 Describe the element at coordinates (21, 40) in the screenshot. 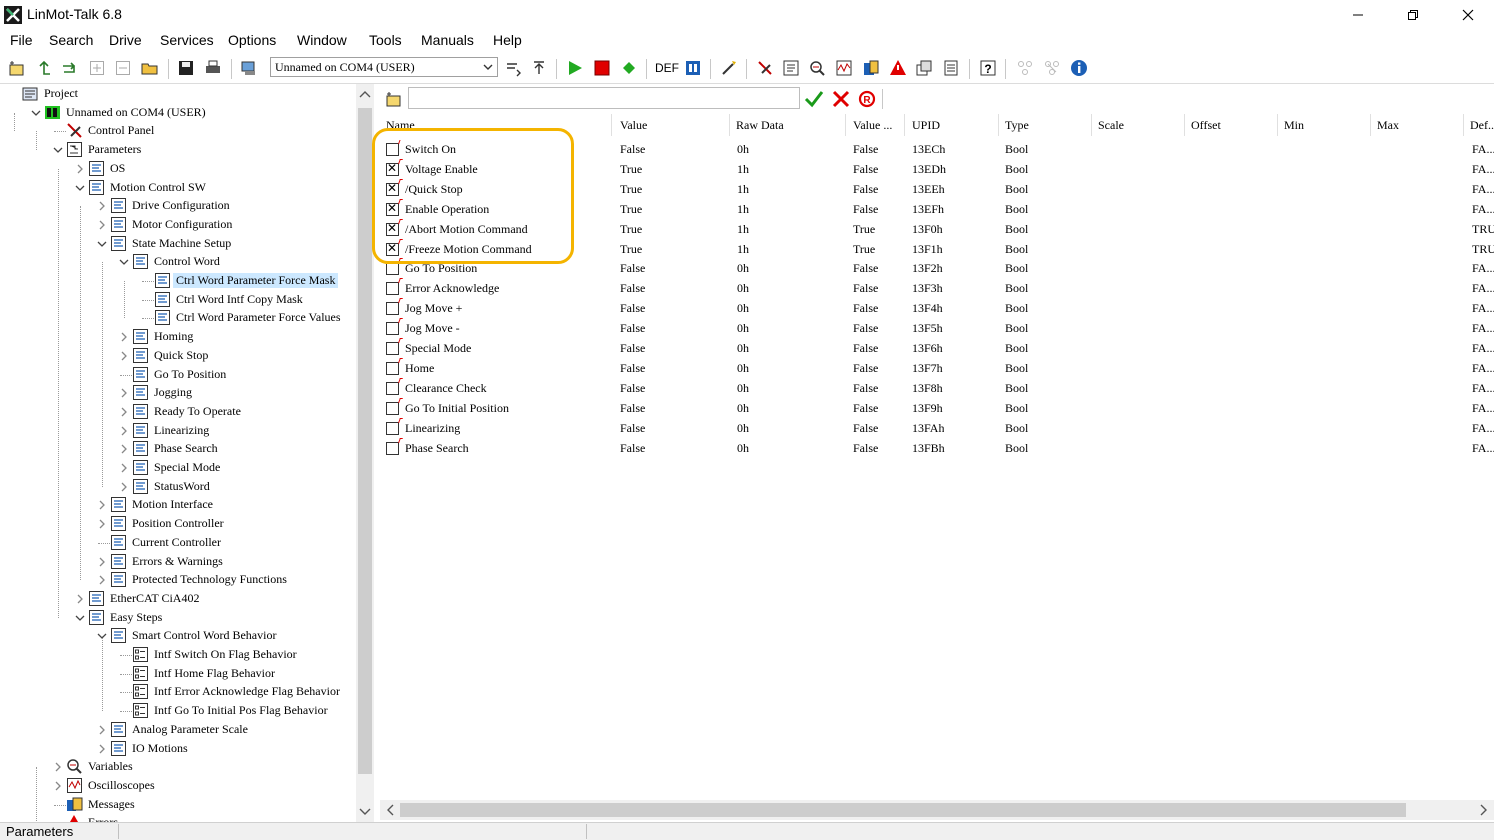

I see `menu-file: File` at that location.